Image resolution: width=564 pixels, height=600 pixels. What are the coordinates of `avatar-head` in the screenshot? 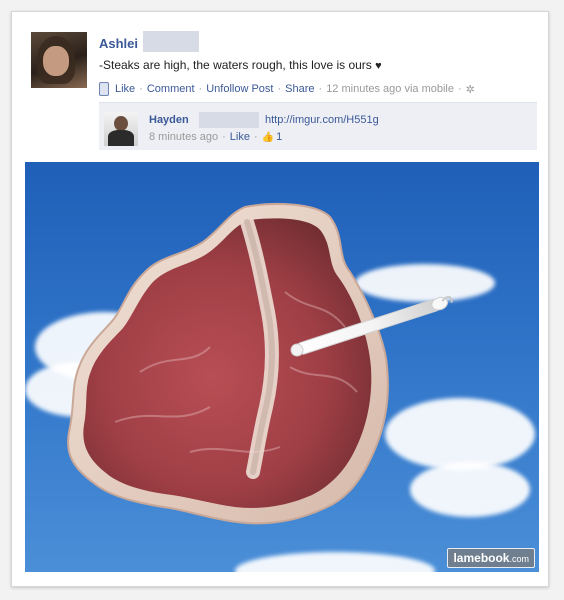 It's located at (121, 123).